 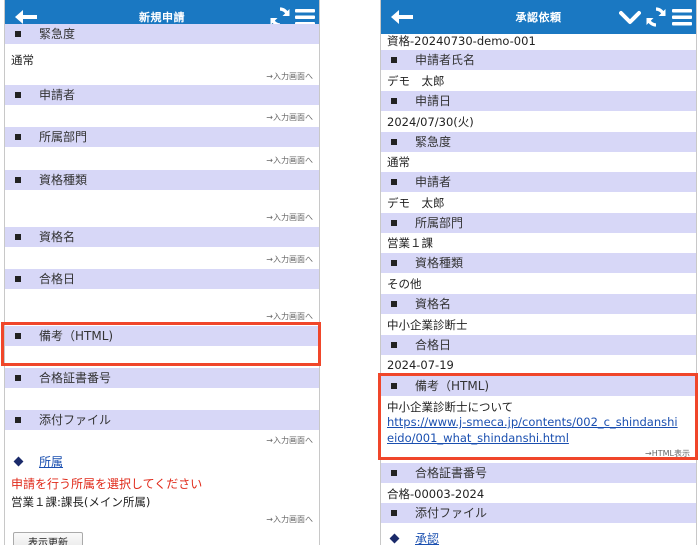 What do you see at coordinates (538, 60) in the screenshot?
I see `section-header-applicant-name: 申請者氏名` at bounding box center [538, 60].